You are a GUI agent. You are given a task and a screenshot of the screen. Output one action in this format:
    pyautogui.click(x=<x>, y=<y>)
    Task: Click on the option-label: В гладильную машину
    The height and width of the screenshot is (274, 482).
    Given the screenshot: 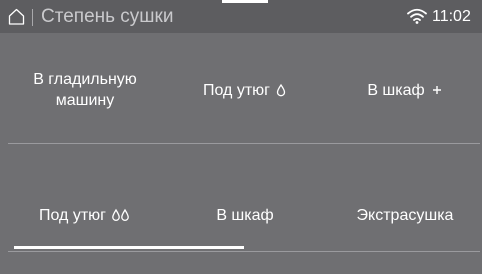 What is the action you would take?
    pyautogui.click(x=85, y=90)
    